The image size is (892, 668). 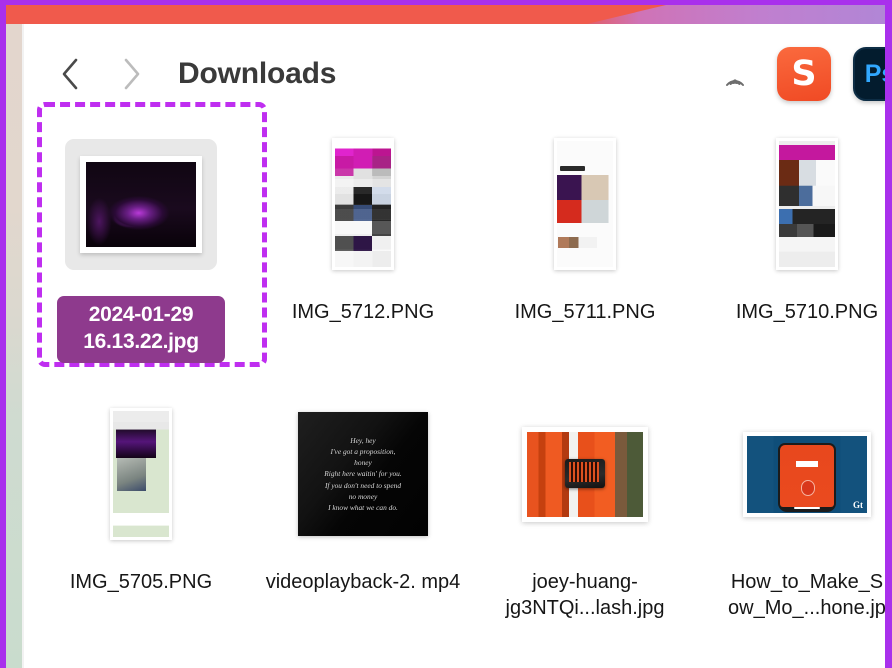 I want to click on file-thumbnail: Gt, so click(x=794, y=474).